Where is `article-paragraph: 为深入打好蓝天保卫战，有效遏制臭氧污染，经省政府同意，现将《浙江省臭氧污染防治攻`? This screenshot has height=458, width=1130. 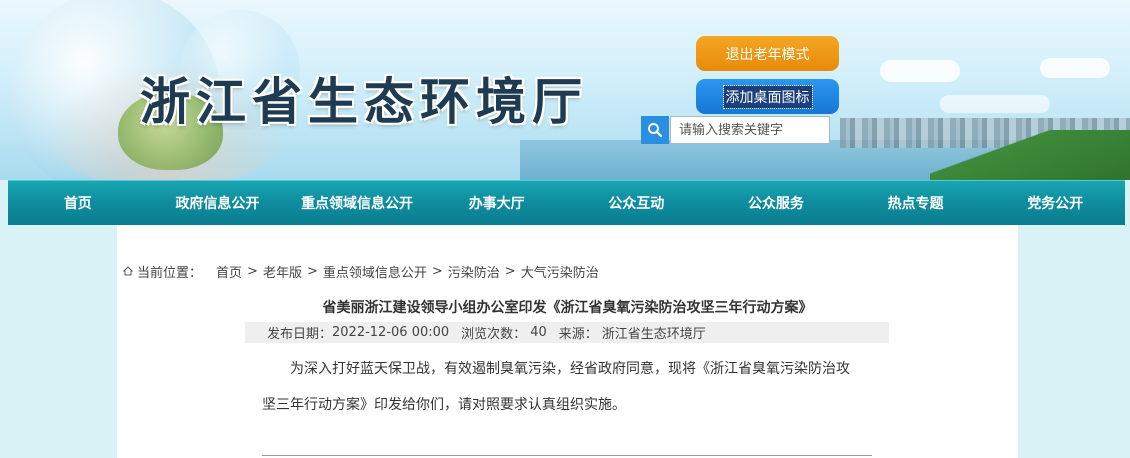 article-paragraph: 为深入打好蓝天保卫战，有效遏制臭氧污染，经省政府同意，现将《浙江省臭氧污染防治攻 is located at coordinates (570, 369).